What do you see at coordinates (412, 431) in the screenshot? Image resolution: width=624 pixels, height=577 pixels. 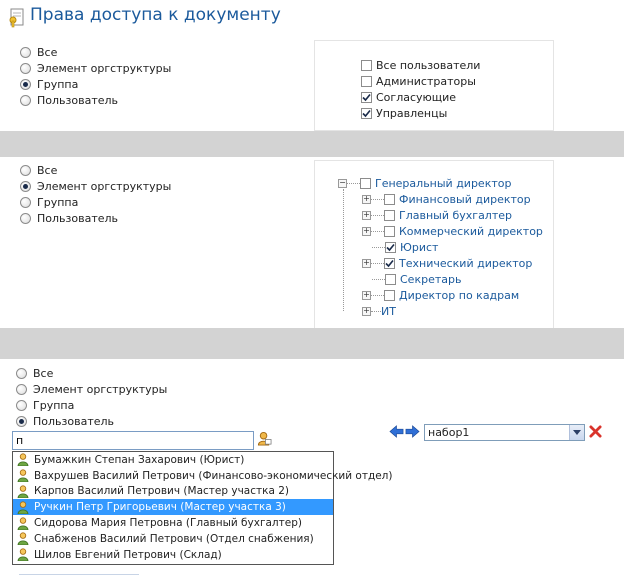 I see `arrow-right-icon` at bounding box center [412, 431].